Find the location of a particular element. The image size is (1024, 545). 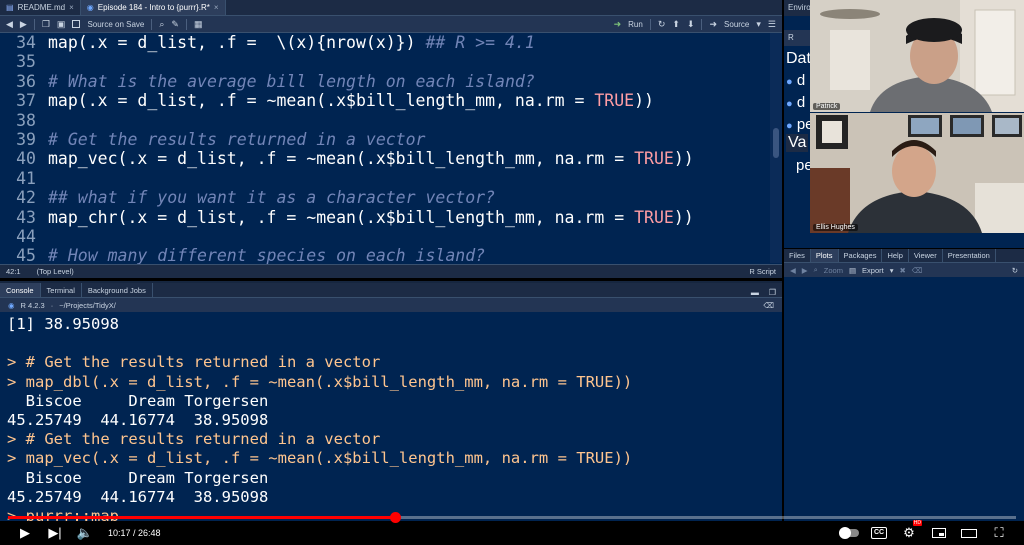

code-keyword: TRUE is located at coordinates (614, 101).